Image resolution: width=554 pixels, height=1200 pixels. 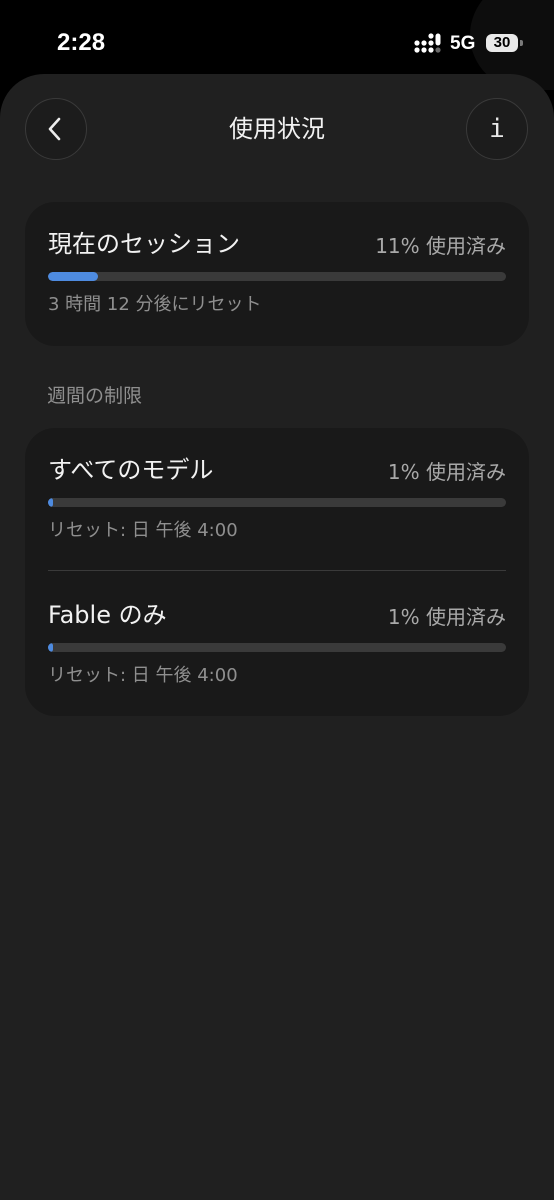 I want to click on row-divider, so click(x=277, y=570).